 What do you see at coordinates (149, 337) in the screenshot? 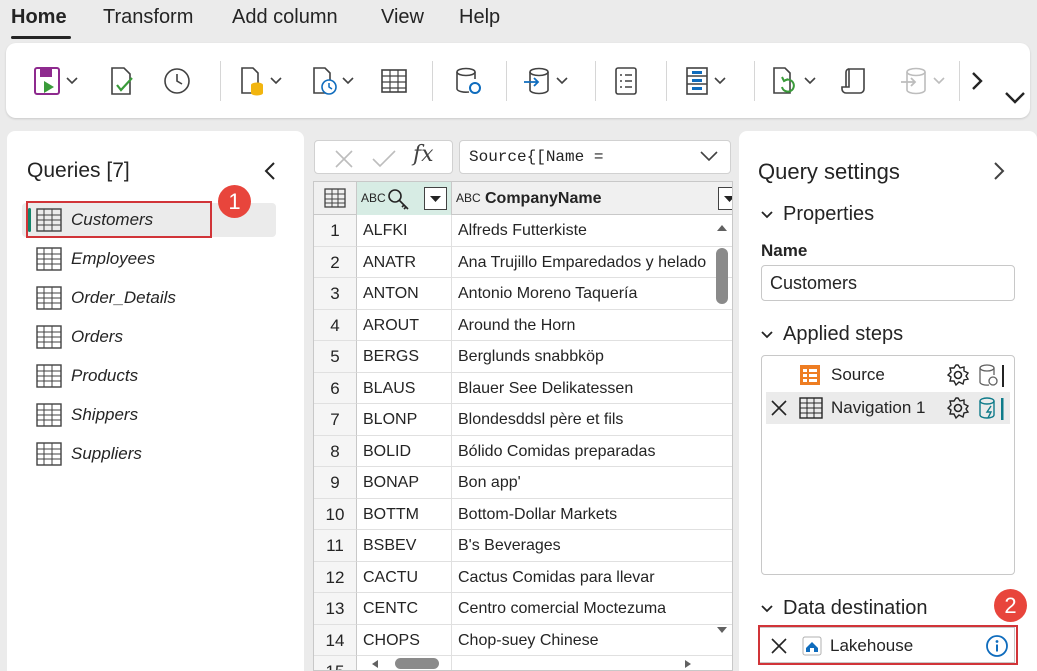
I see `query-item-orders: Orders` at bounding box center [149, 337].